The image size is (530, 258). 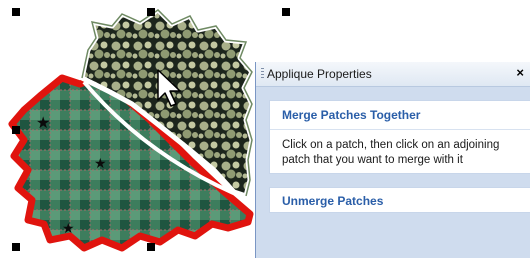 What do you see at coordinates (16, 247) in the screenshot?
I see `selection-handle-bottom-left` at bounding box center [16, 247].